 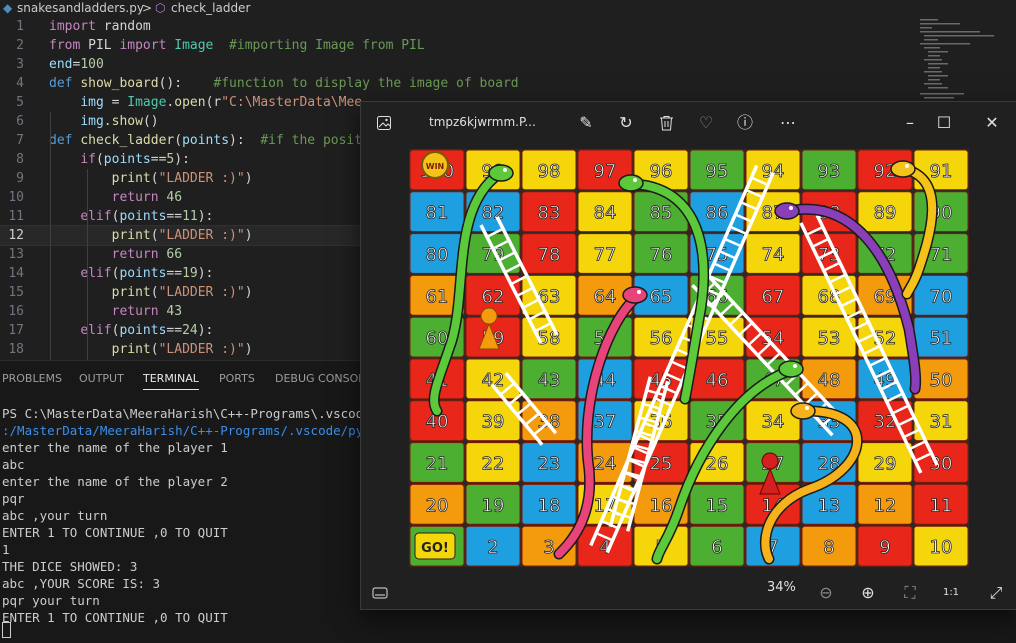 What do you see at coordinates (586, 123) in the screenshot?
I see `edit-icon: ✎` at bounding box center [586, 123].